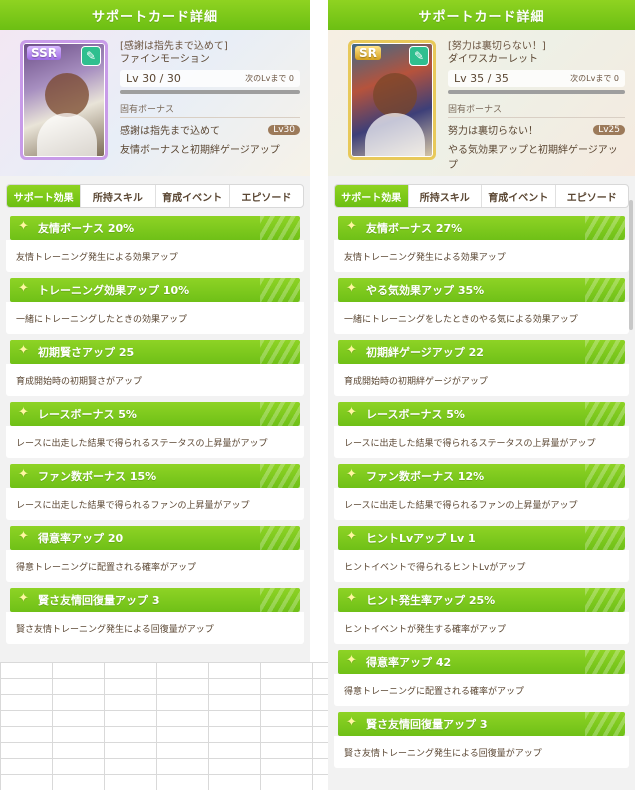  Describe the element at coordinates (155, 318) in the screenshot. I see `effect-description: 一緒にトレーニングしたときの効果アップ` at that location.